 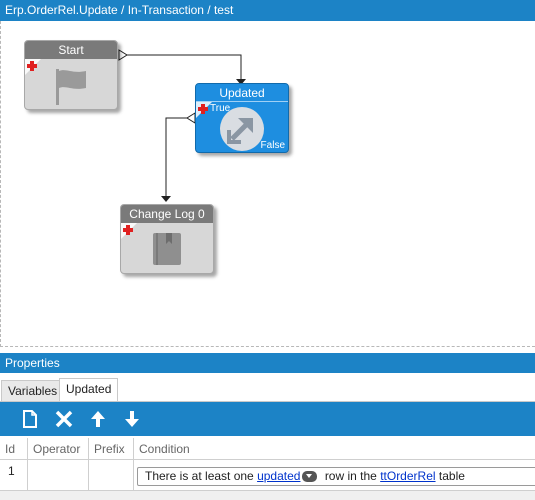 What do you see at coordinates (71, 50) in the screenshot?
I see `node-start-label: Start` at bounding box center [71, 50].